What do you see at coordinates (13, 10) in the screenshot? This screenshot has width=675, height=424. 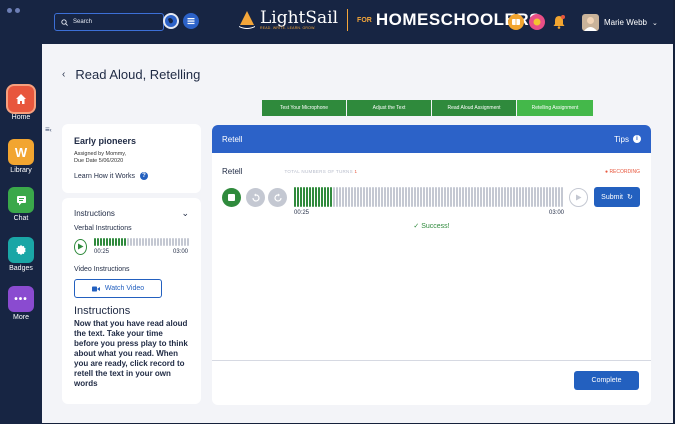 I see `window-controls` at bounding box center [13, 10].